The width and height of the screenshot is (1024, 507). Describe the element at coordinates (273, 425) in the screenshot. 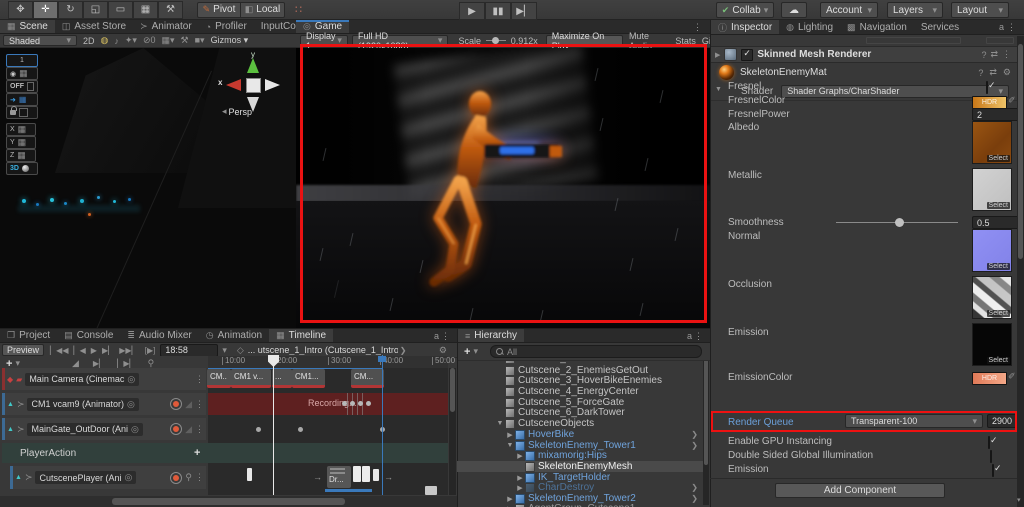

I see `playhead-line` at that location.